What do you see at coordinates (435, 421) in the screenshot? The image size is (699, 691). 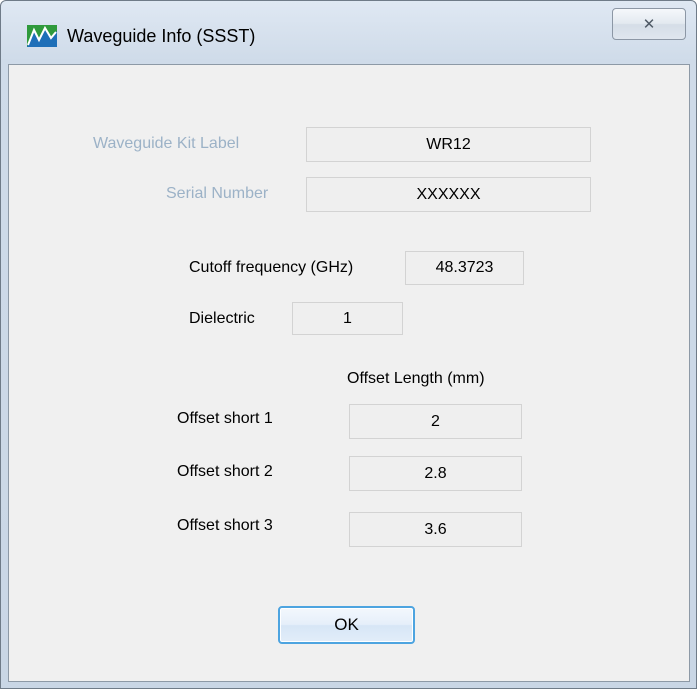 I see `offset-short-1-field: 2` at bounding box center [435, 421].